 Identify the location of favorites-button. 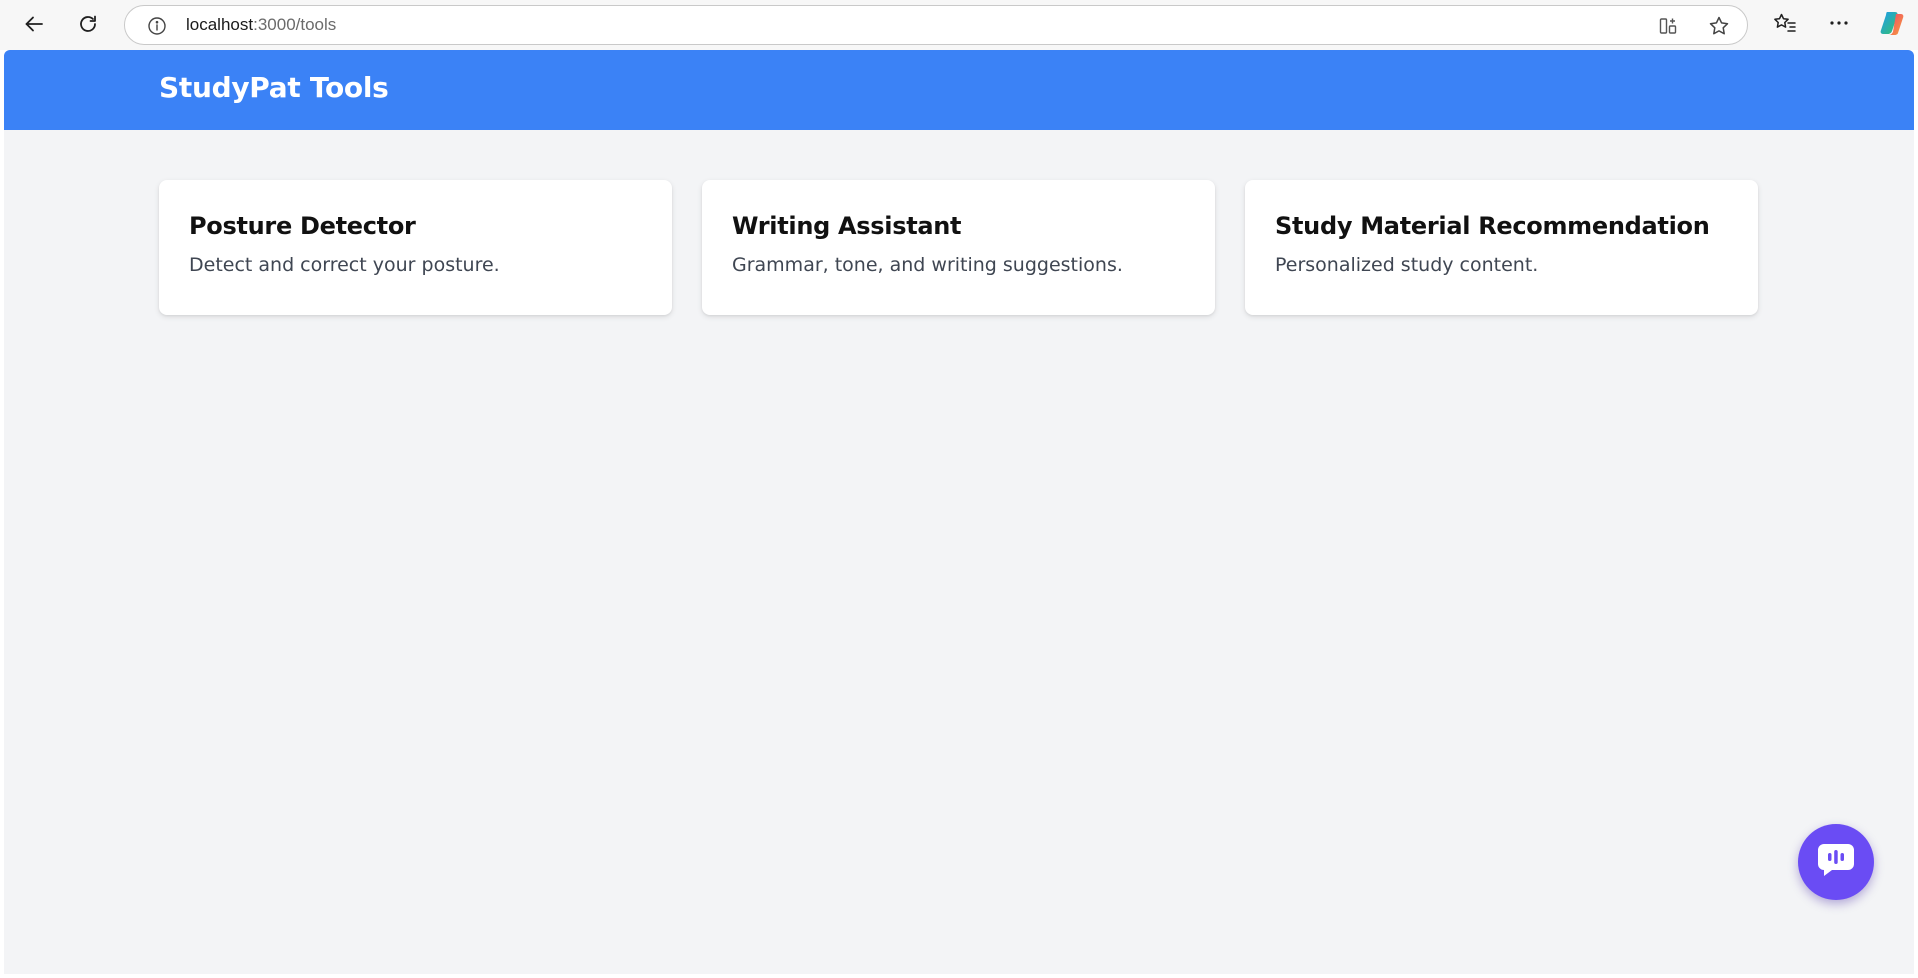
(1785, 25).